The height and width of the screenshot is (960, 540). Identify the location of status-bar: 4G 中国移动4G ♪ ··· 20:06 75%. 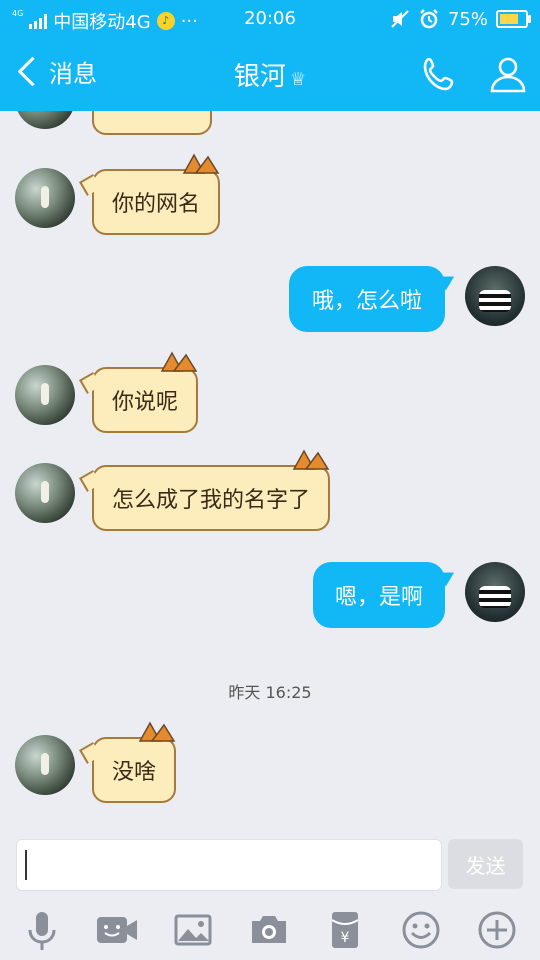
(270, 19).